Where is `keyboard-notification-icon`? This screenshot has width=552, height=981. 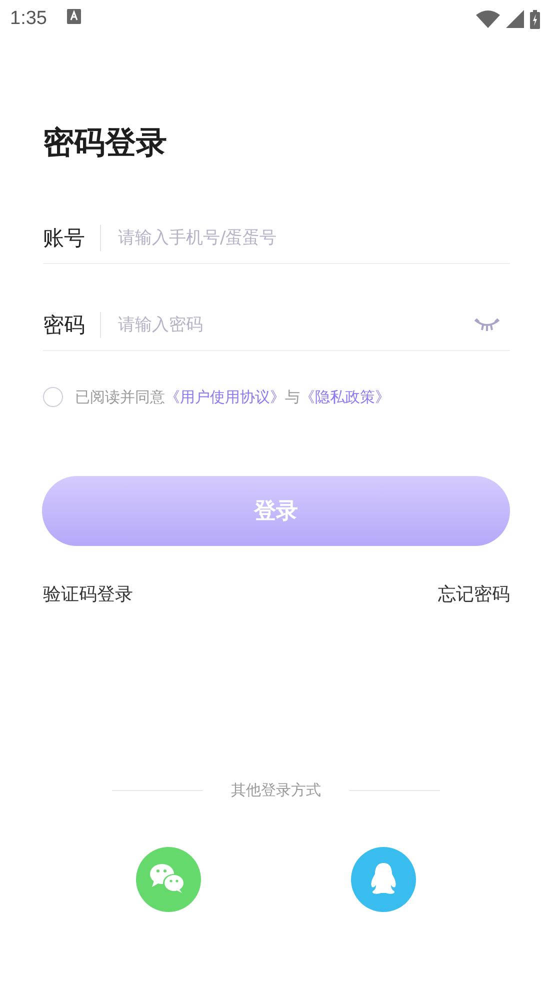
keyboard-notification-icon is located at coordinates (73, 16).